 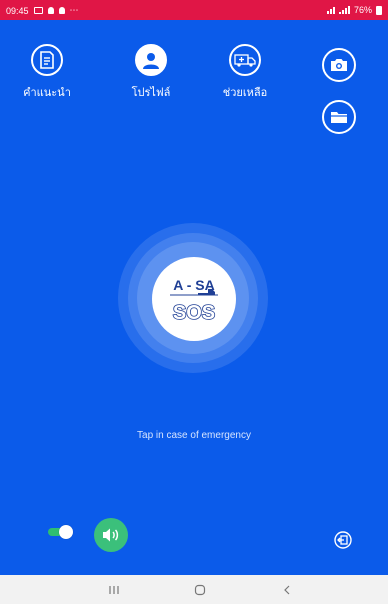 What do you see at coordinates (47, 60) in the screenshot?
I see `document-icon` at bounding box center [47, 60].